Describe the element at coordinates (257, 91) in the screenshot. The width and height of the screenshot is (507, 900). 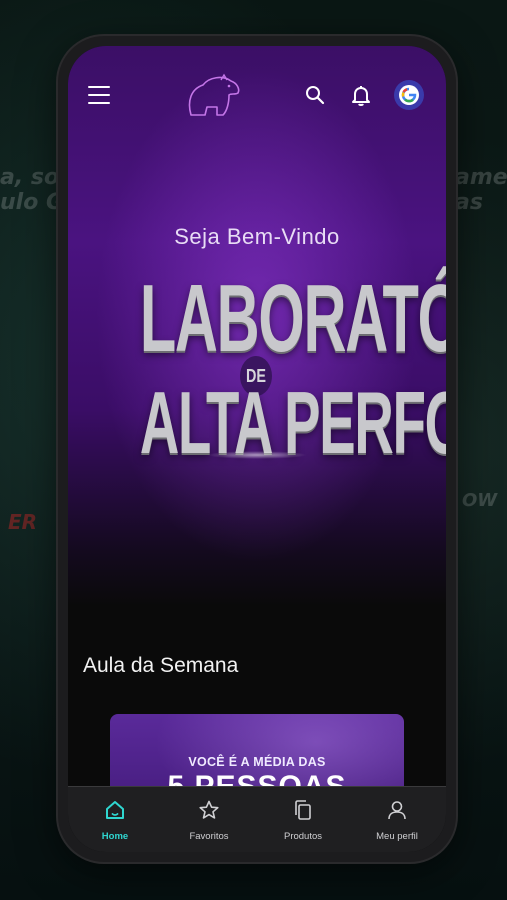
I see `top-bar` at that location.